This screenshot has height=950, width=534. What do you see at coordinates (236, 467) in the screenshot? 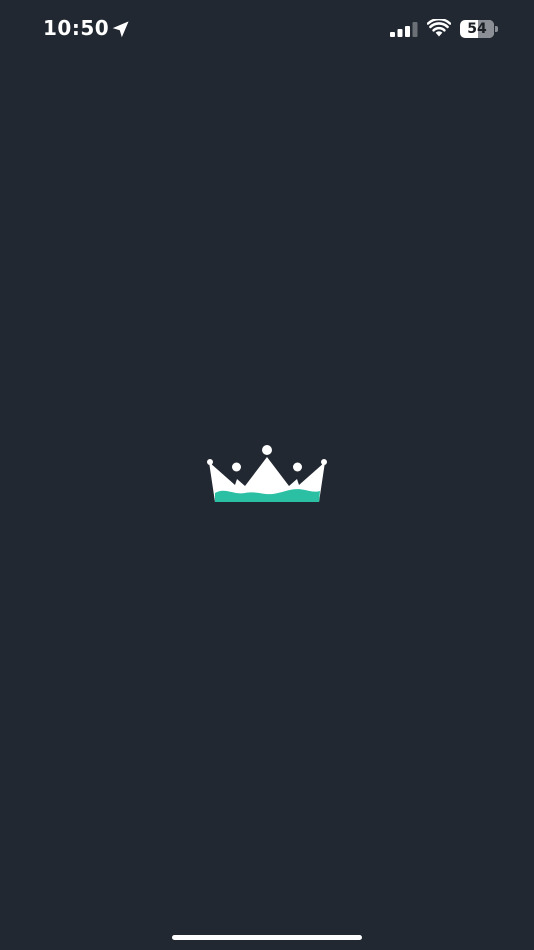
I see `crown-ball-inner-left` at bounding box center [236, 467].